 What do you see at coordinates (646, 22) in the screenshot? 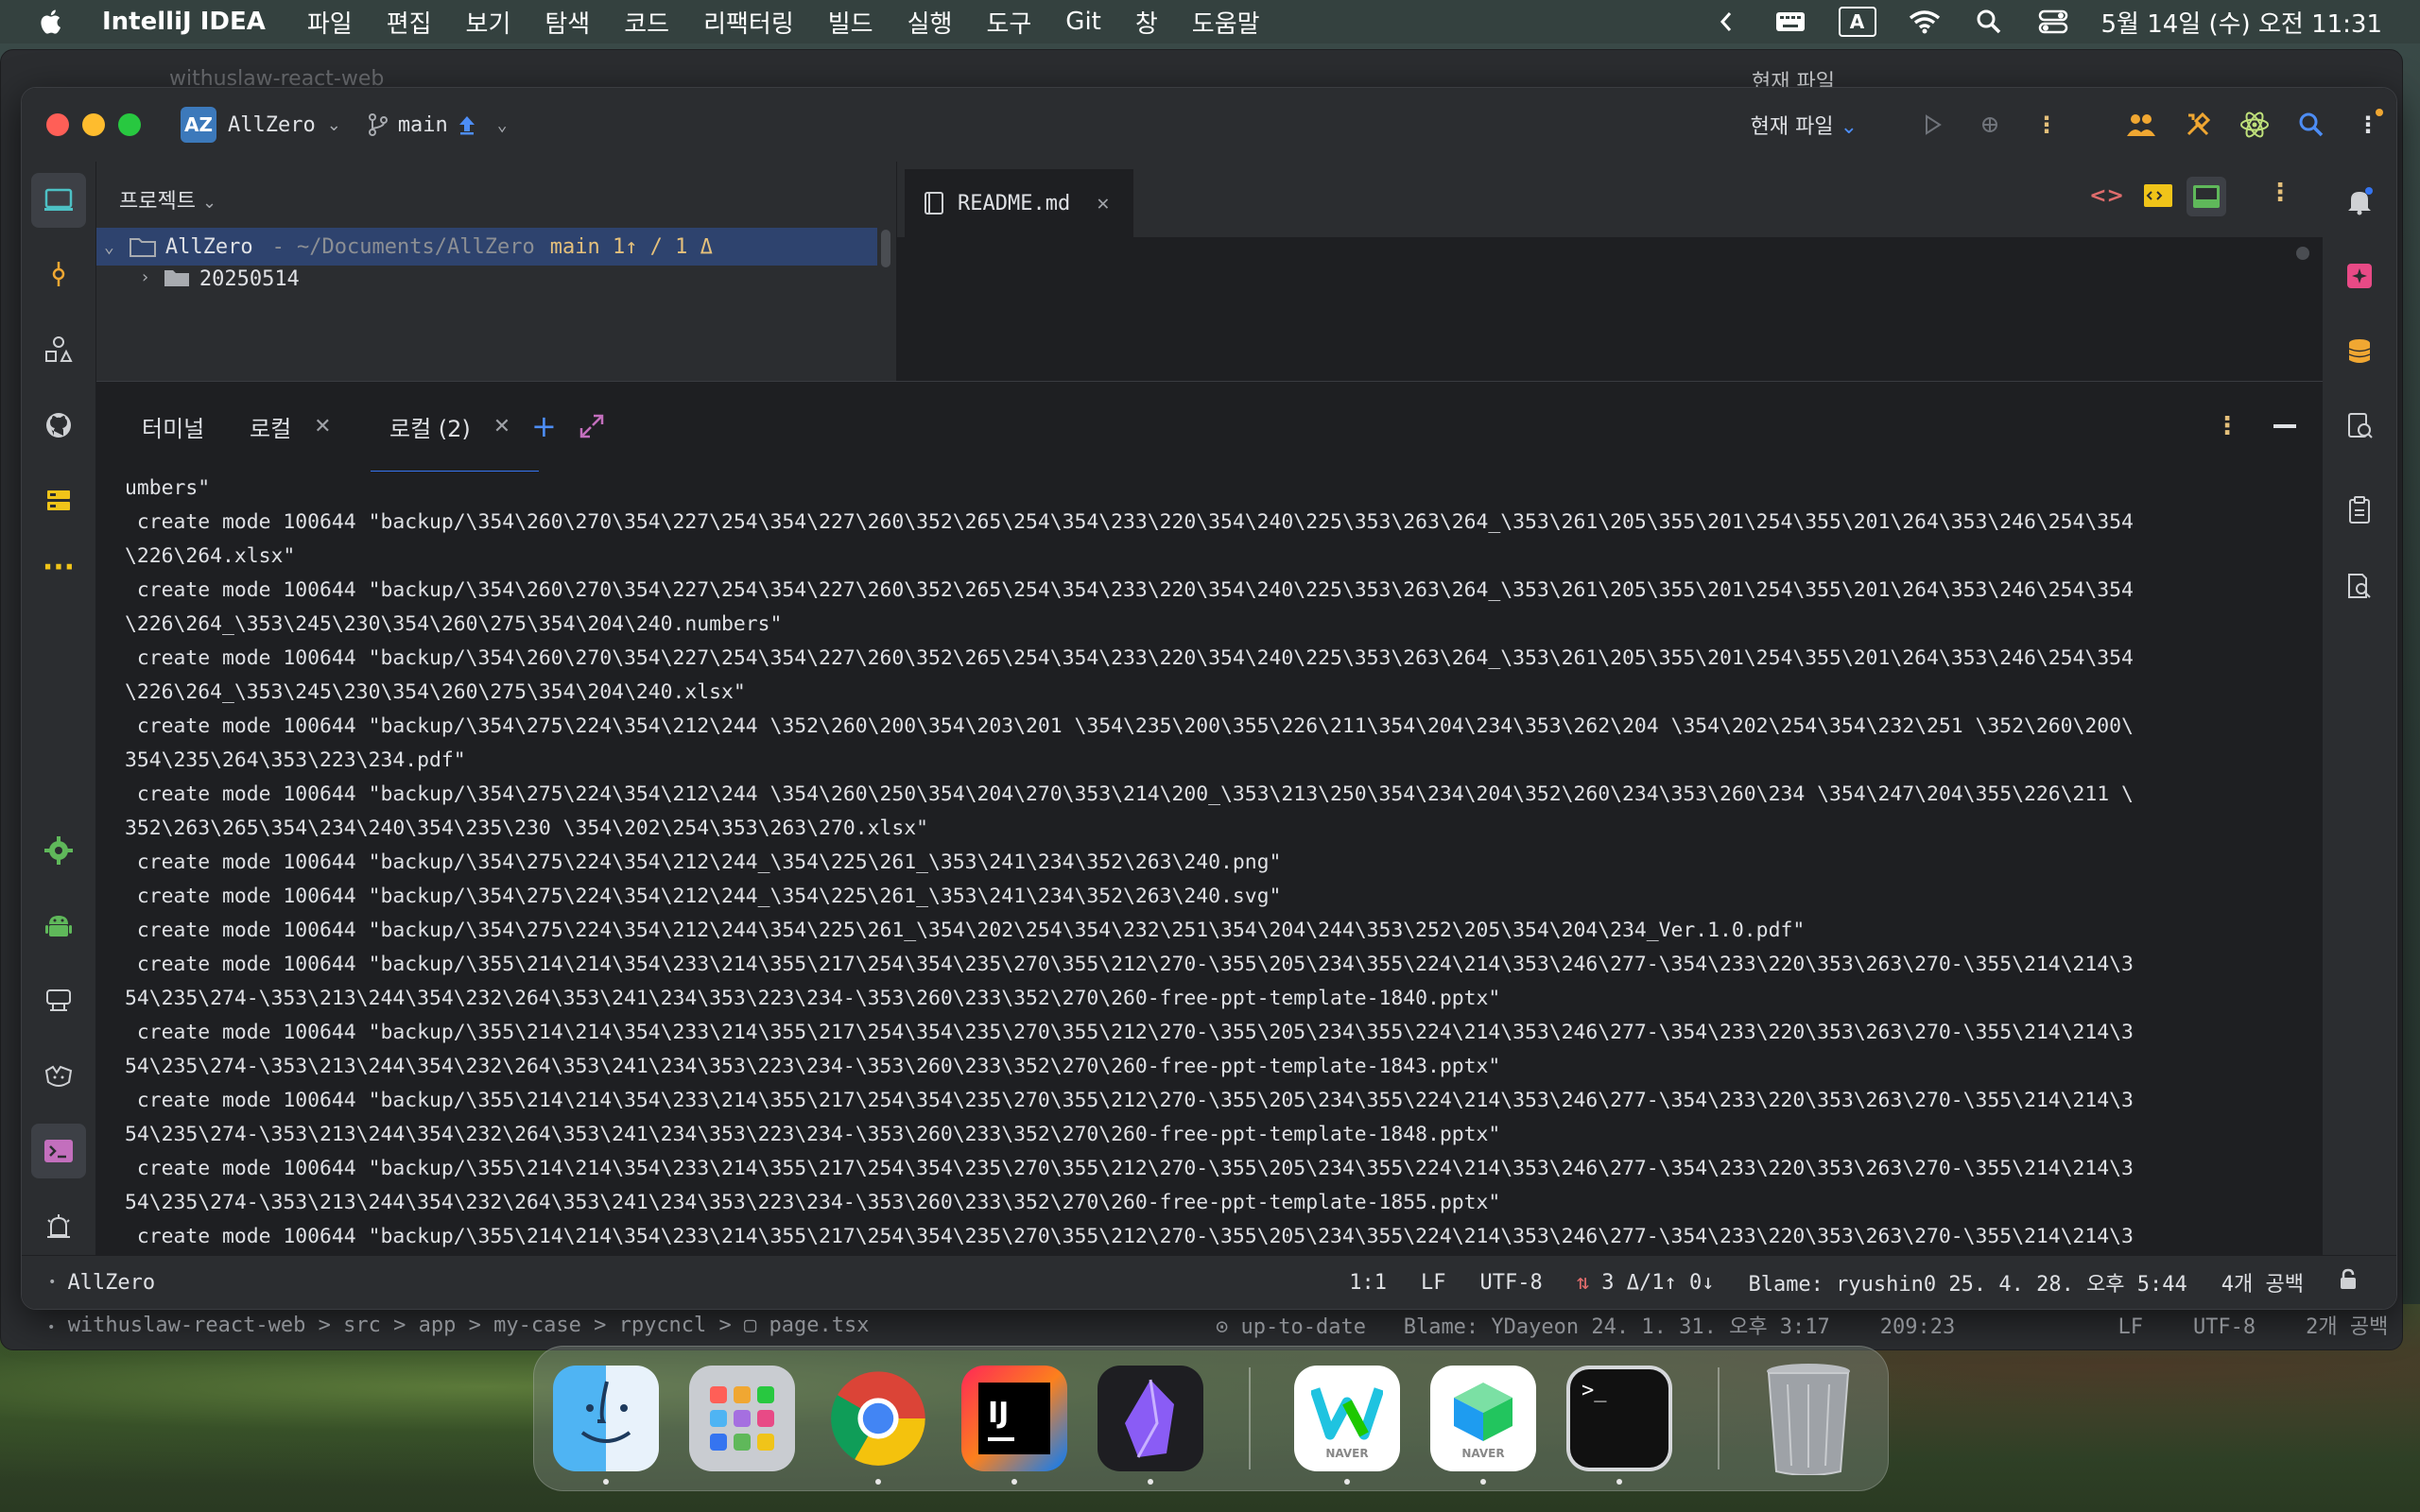
I see `menu-code: 코드` at bounding box center [646, 22].